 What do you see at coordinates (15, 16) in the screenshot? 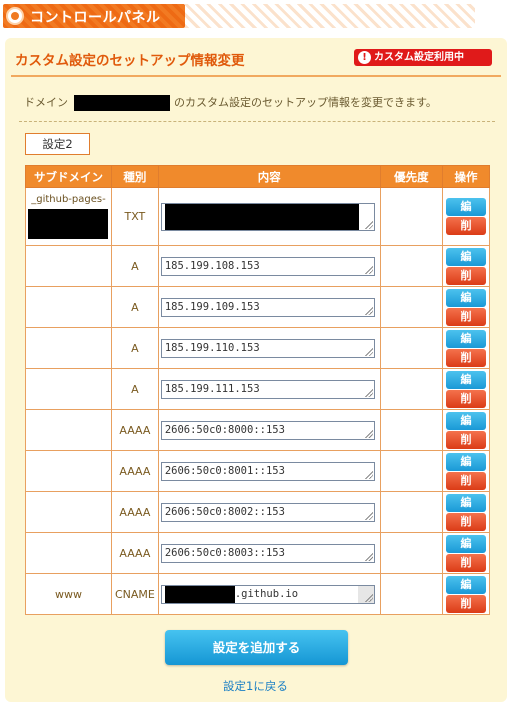
I see `gear-icon` at bounding box center [15, 16].